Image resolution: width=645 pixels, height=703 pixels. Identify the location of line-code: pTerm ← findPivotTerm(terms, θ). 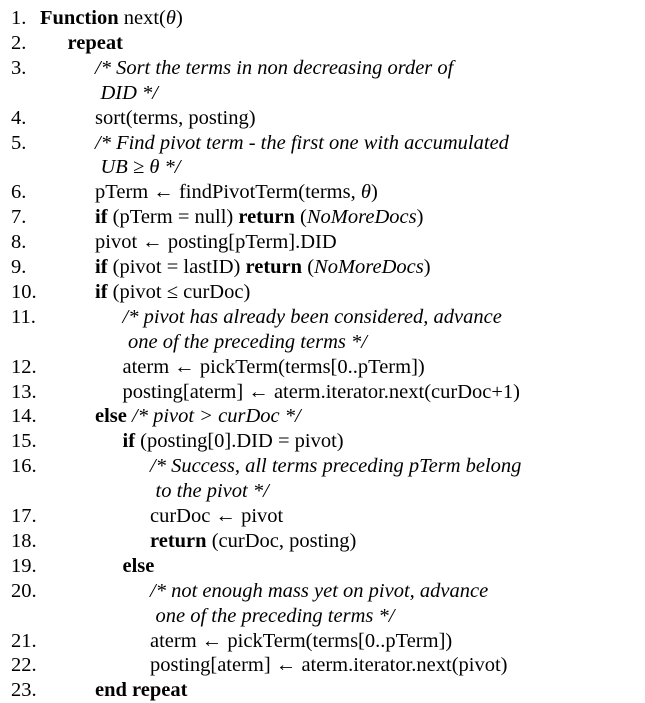
(236, 192).